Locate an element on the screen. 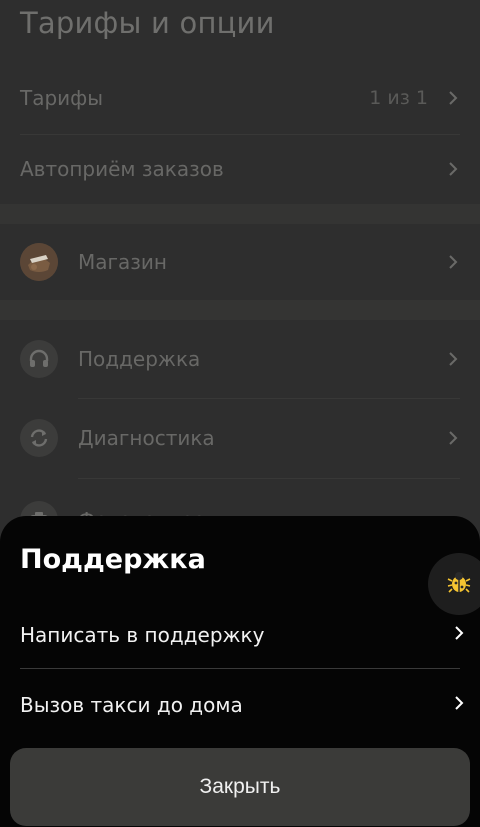 This screenshot has height=827, width=480. tariffs-row: Тарифы 1 из 1 is located at coordinates (240, 98).